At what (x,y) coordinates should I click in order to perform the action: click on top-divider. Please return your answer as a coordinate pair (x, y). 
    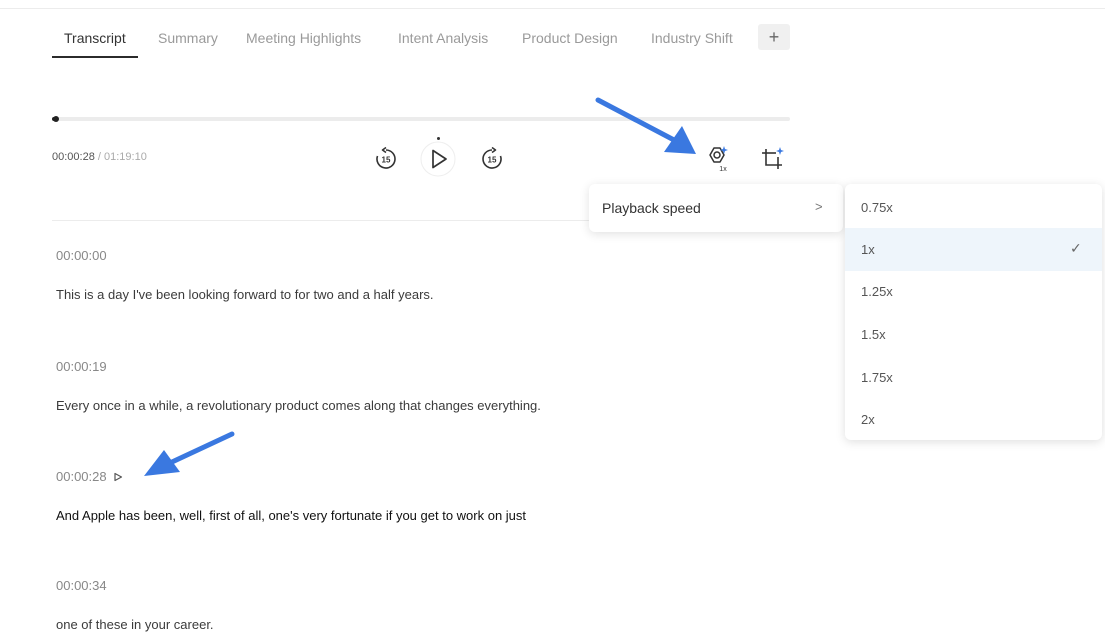
    Looking at the image, I should click on (552, 8).